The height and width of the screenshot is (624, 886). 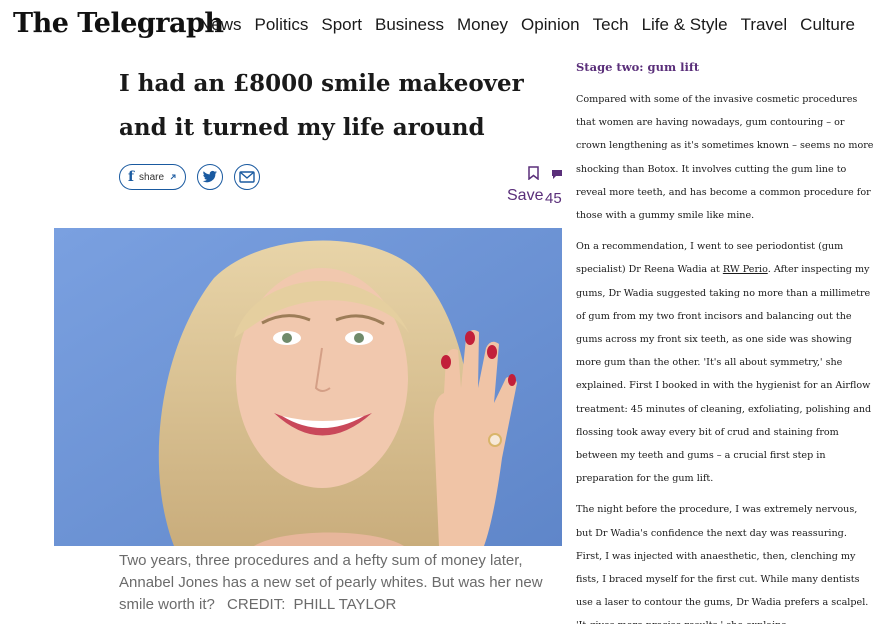 What do you see at coordinates (118, 23) in the screenshot?
I see `telegraph-logo: The Telegraph` at bounding box center [118, 23].